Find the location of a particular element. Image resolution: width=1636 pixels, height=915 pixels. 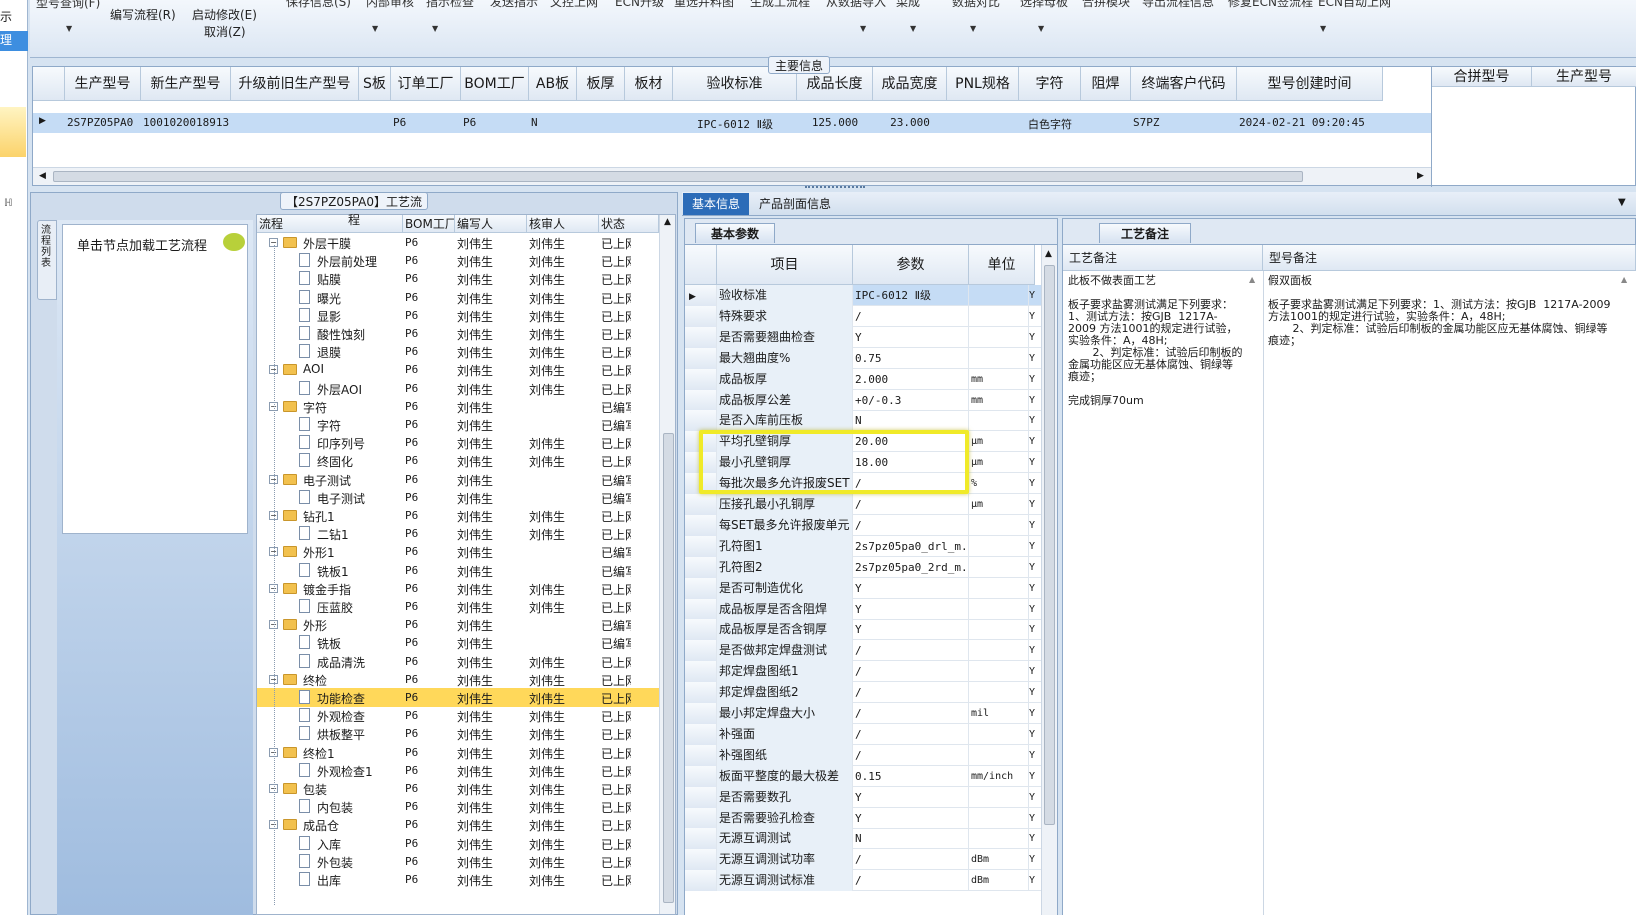

param-row: 成品板厚是否含阻焊 Y Y is located at coordinates (863, 609).